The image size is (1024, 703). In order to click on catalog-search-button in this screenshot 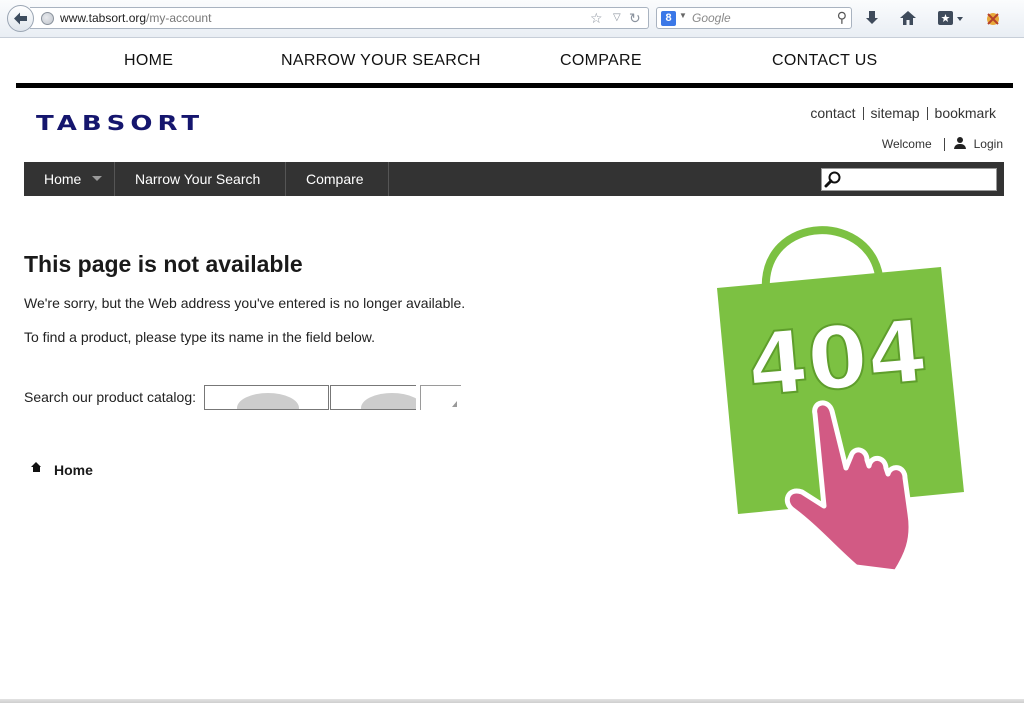, I will do `click(440, 397)`.